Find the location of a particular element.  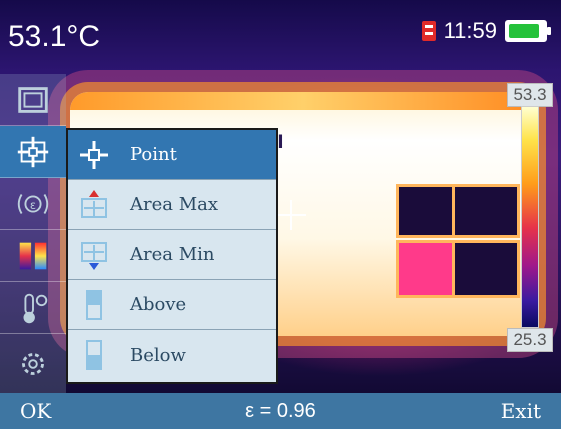

area-max-icon is located at coordinates (94, 205).